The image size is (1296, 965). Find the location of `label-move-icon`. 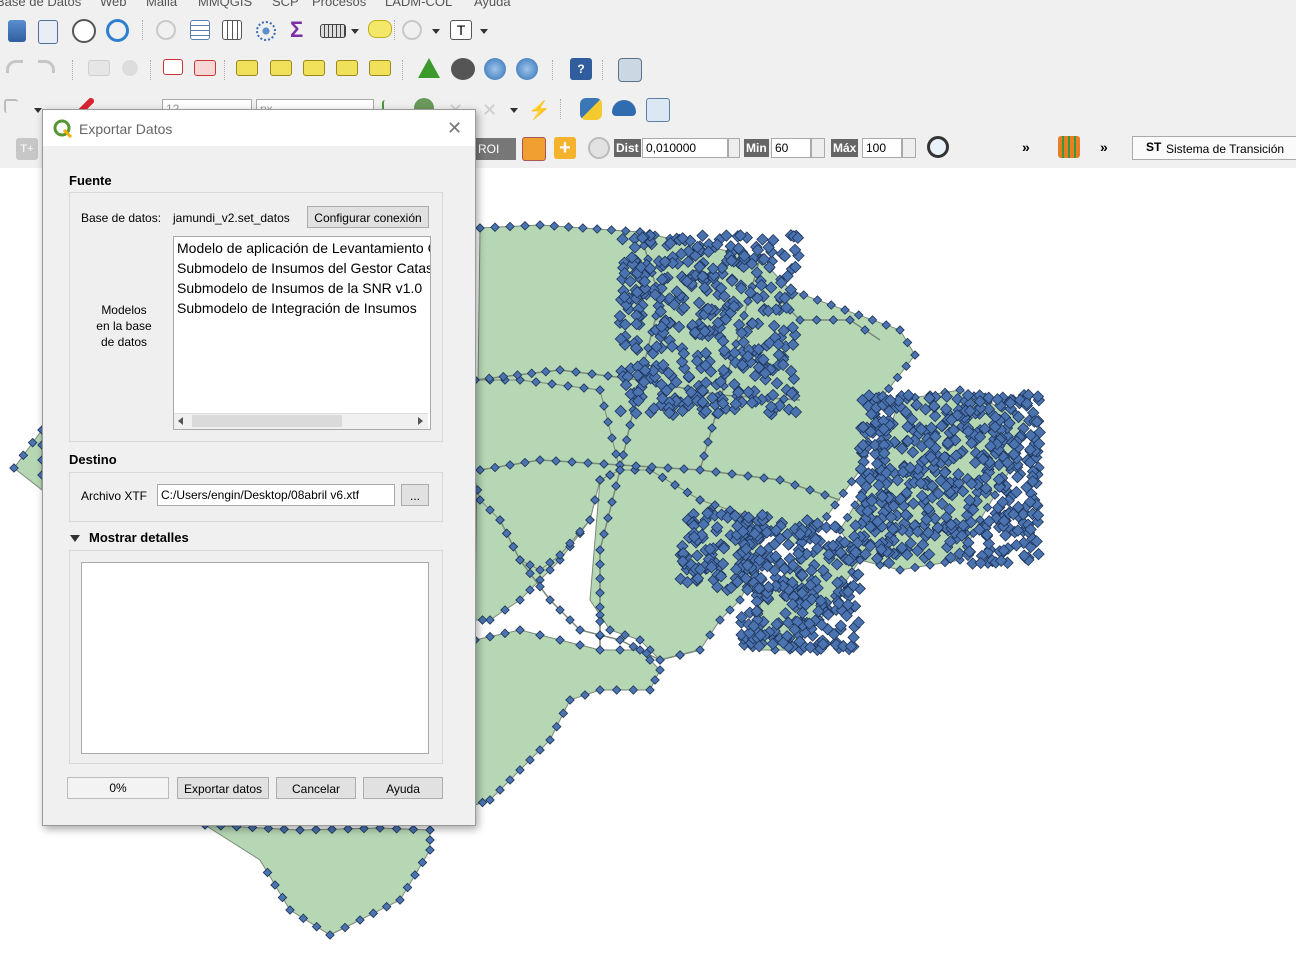

label-move-icon is located at coordinates (314, 68).